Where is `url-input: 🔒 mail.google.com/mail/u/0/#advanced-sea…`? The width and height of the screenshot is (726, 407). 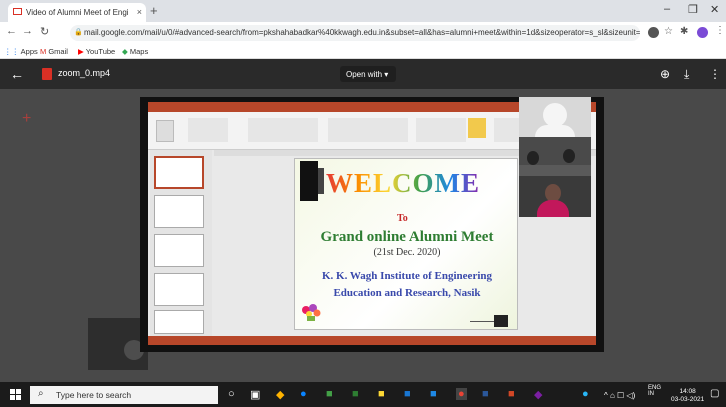 url-input: 🔒 mail.google.com/mail/u/0/#advanced-sea… is located at coordinates (355, 33).